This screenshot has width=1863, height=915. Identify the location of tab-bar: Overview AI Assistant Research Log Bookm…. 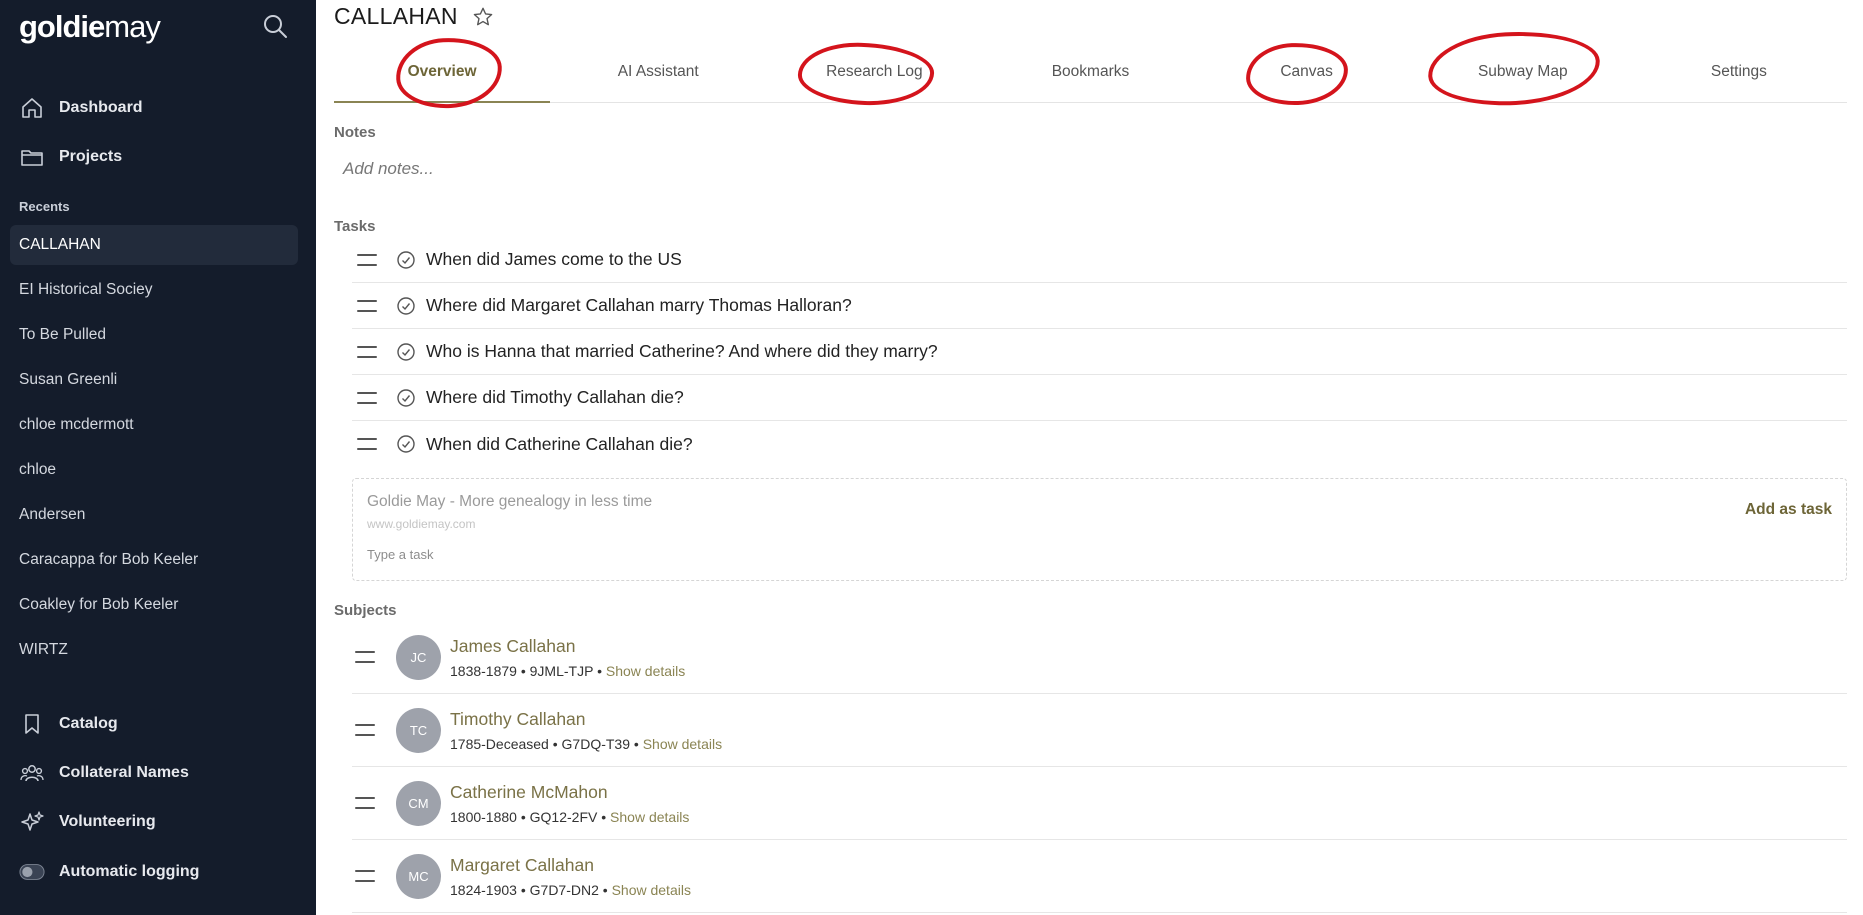
(1090, 75).